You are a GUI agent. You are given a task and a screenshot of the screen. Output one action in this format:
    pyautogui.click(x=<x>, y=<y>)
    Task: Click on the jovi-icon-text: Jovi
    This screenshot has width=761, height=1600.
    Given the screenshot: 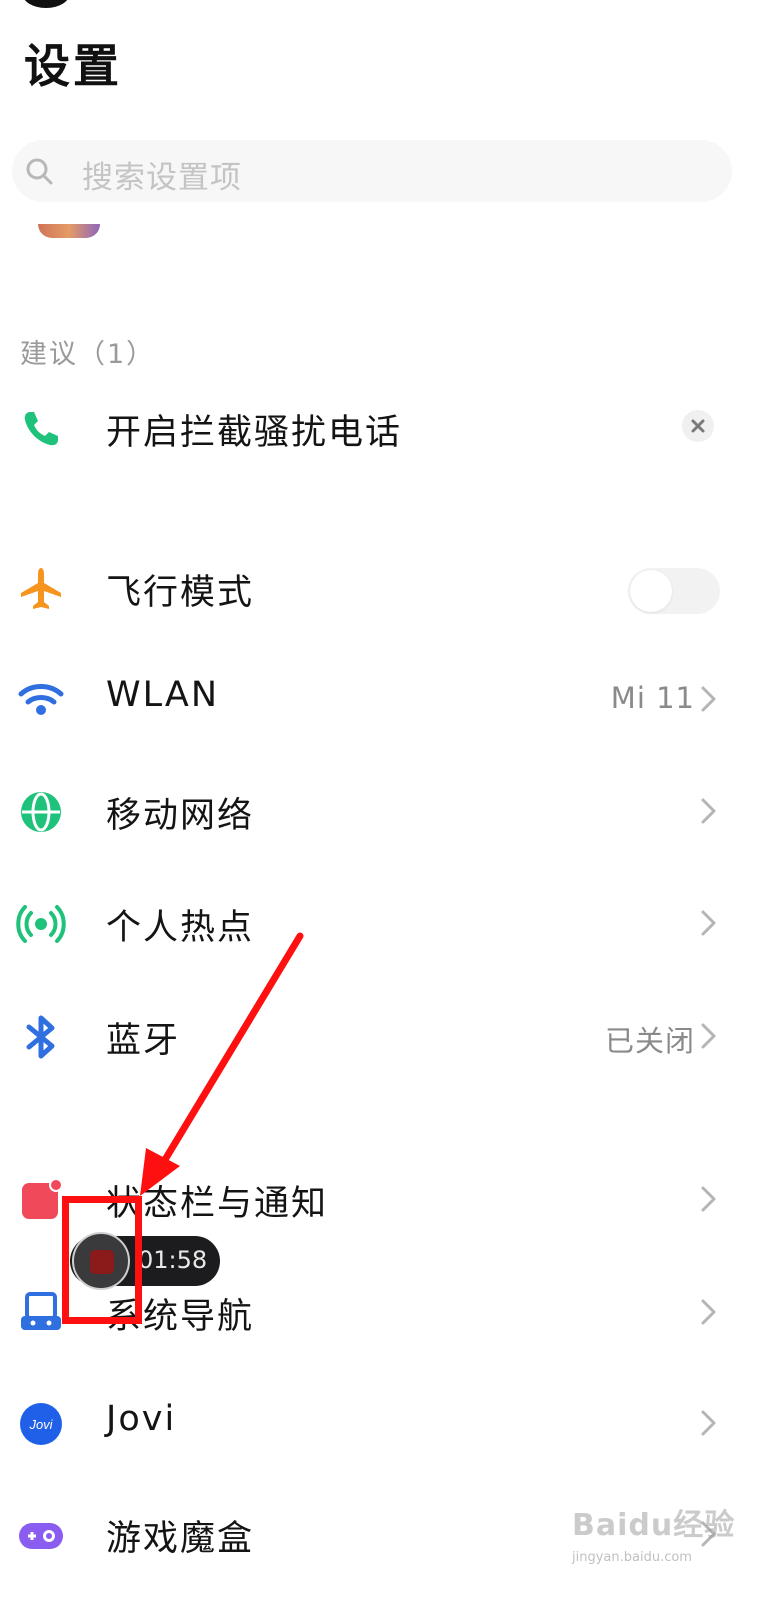 What is the action you would take?
    pyautogui.click(x=40, y=1424)
    